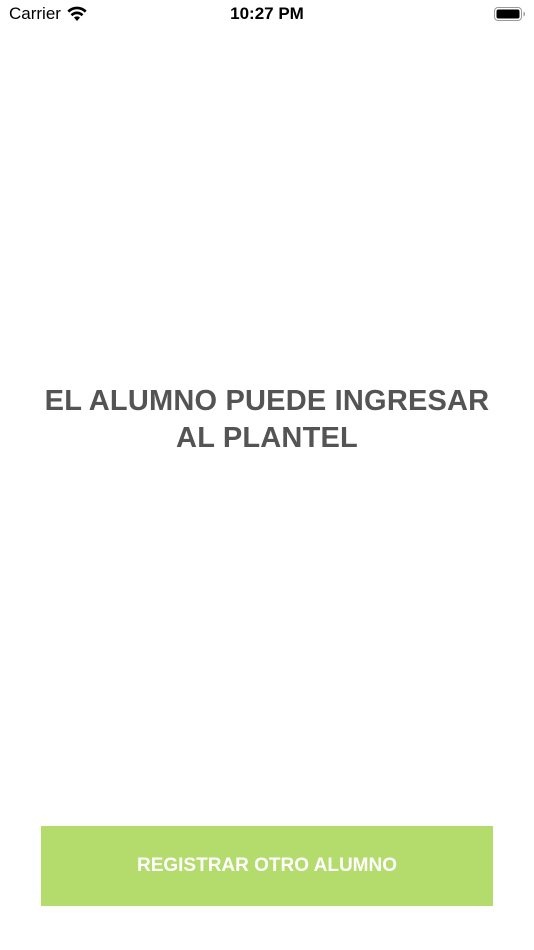 The height and width of the screenshot is (950, 534). Describe the element at coordinates (510, 14) in the screenshot. I see `battery-full-icon` at that location.